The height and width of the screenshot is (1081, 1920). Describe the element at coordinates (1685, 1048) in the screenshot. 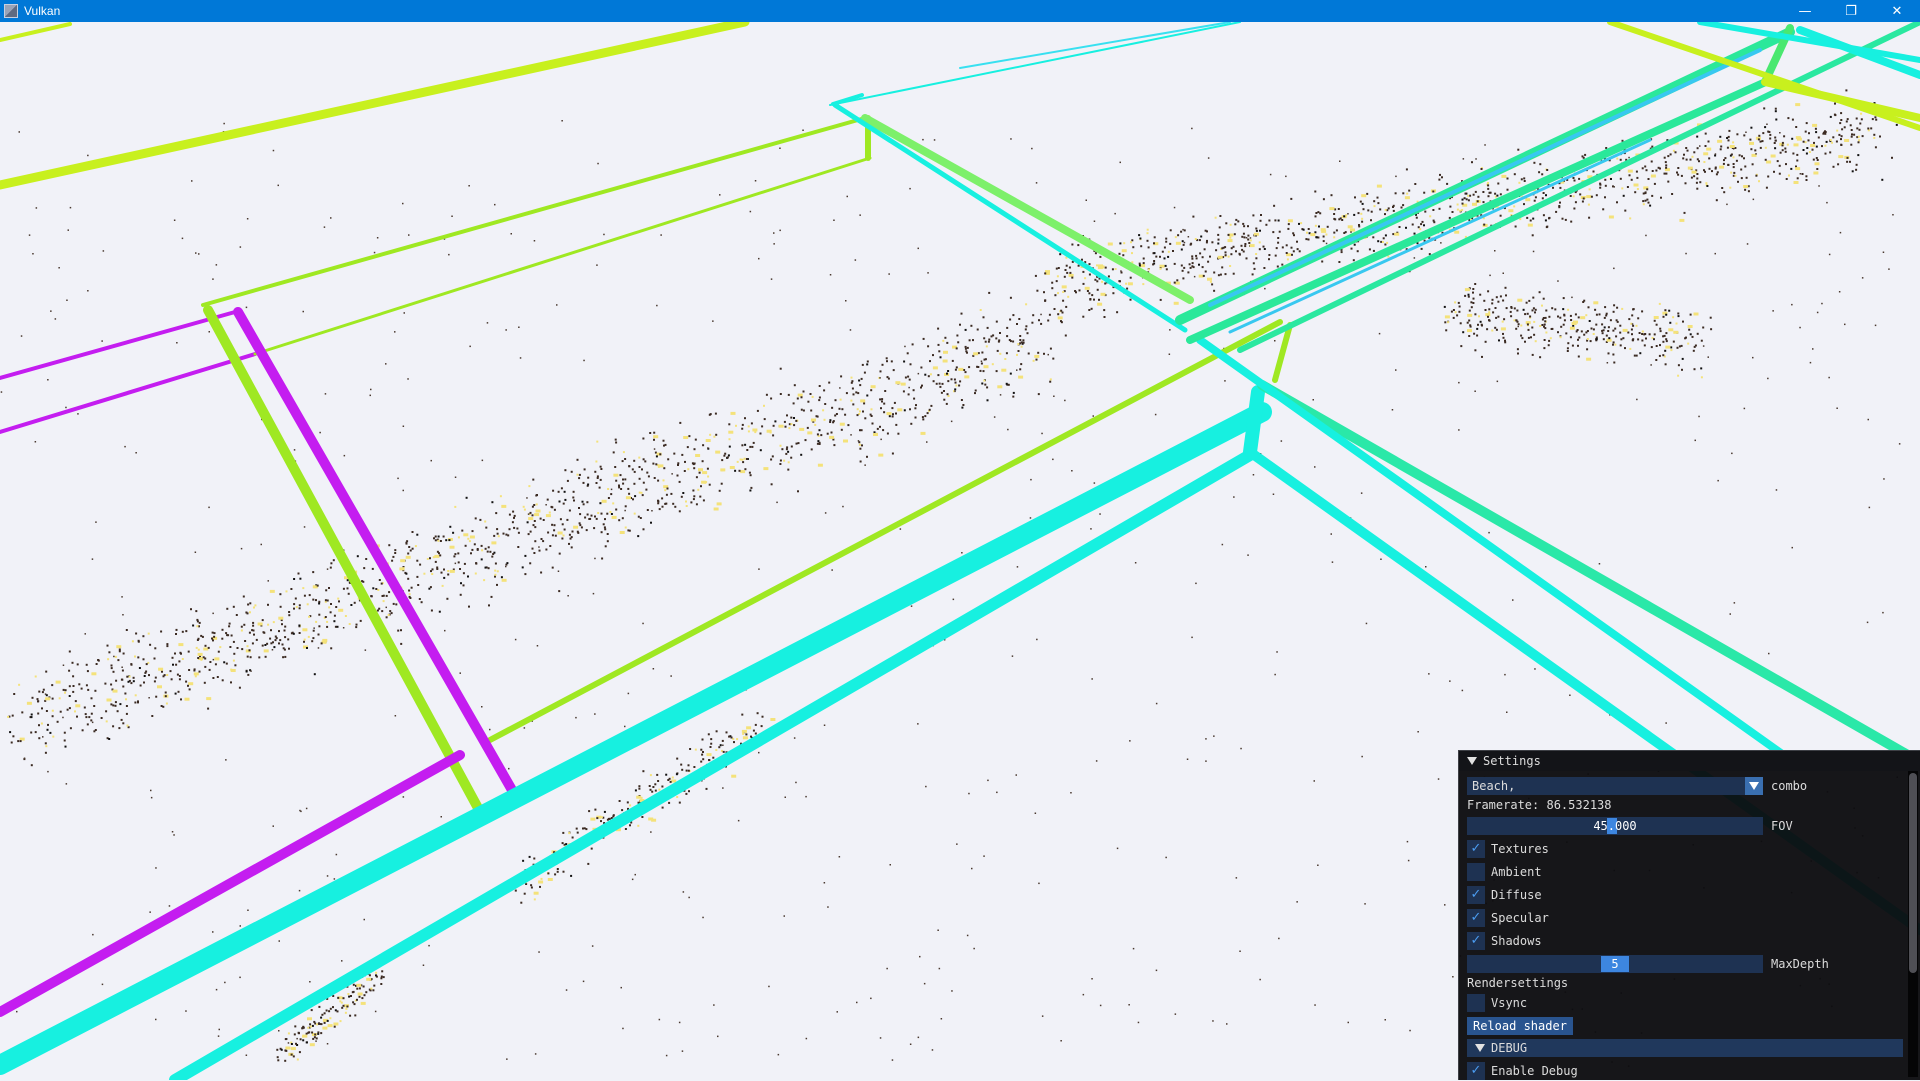

I see `debug-section-header: DEBUG` at that location.